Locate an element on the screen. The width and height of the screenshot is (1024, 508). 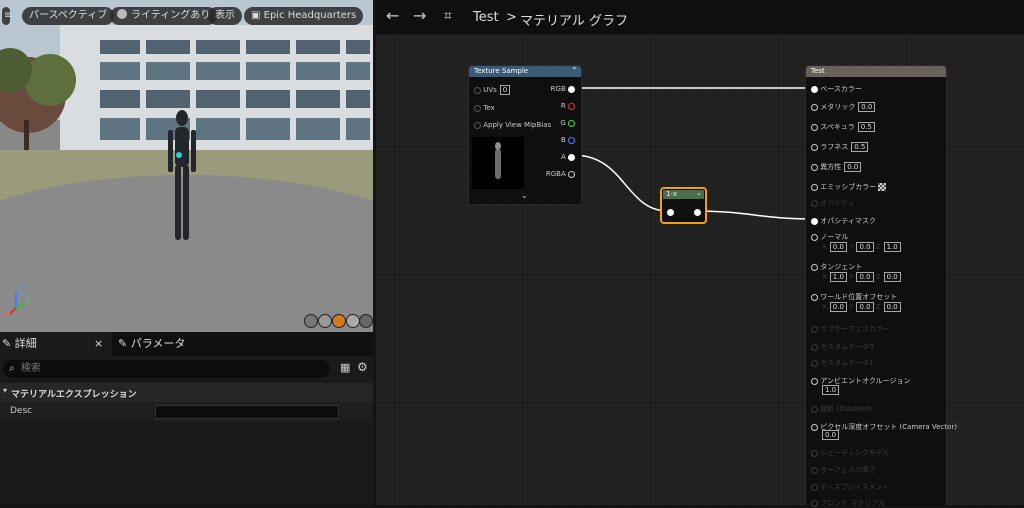
tangent-values: X 1.0 Y 0.0 Z 0.0 is located at coordinates (861, 277).